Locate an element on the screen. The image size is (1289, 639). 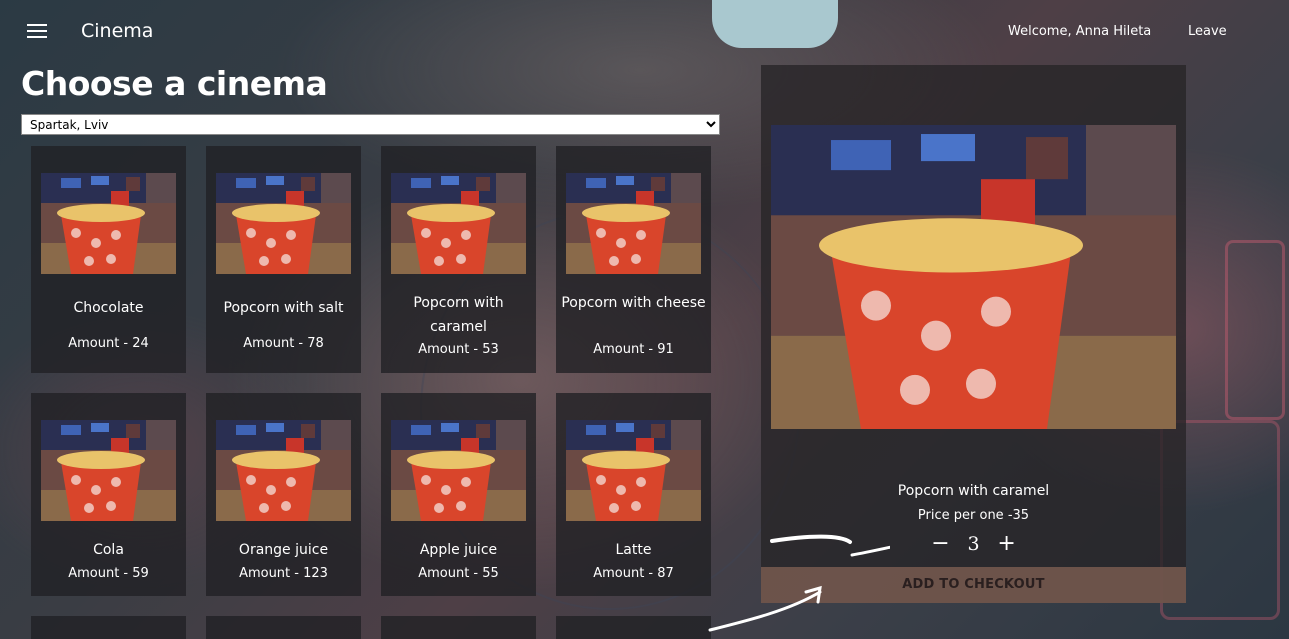
page-title: Choose a cinema is located at coordinates (174, 83).